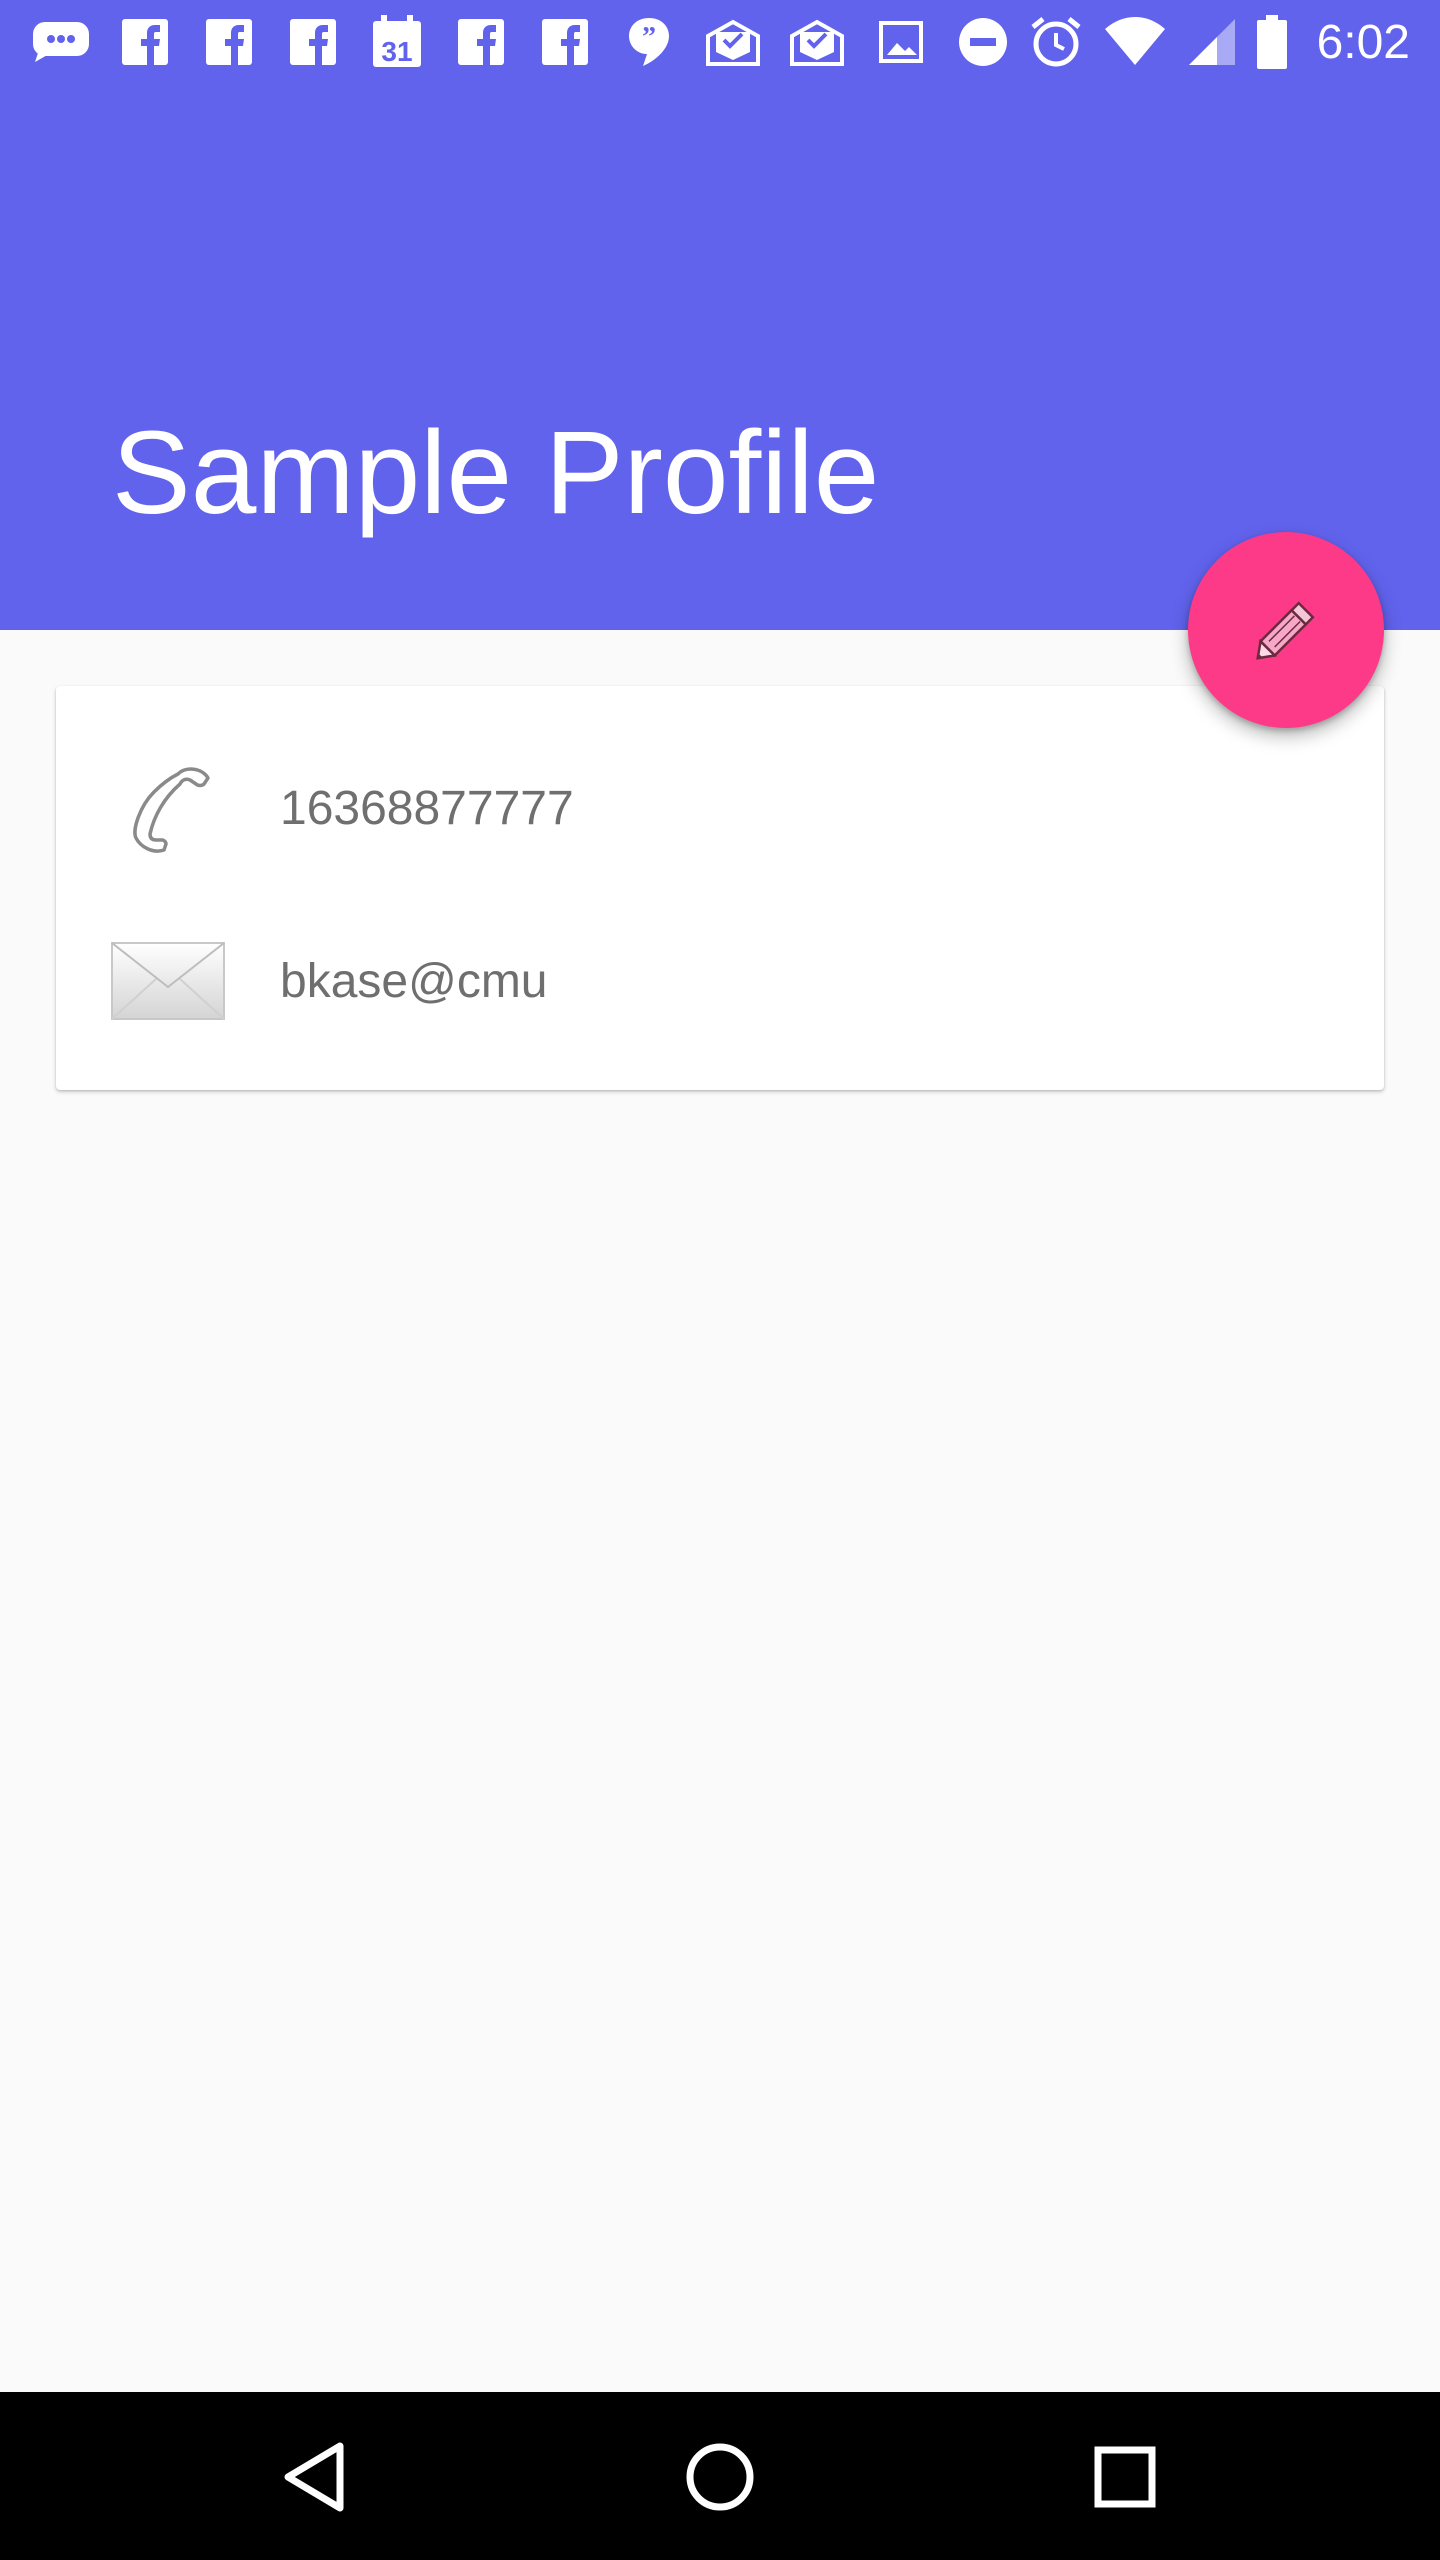 The width and height of the screenshot is (1440, 2560). Describe the element at coordinates (1183, 42) in the screenshot. I see `system-icons: 6:02` at that location.